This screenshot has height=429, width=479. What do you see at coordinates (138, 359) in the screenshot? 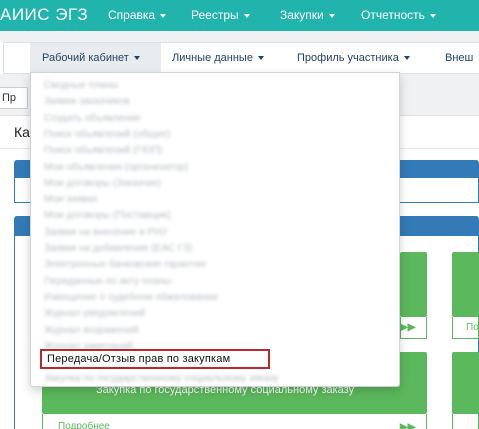
I see `transfer-rights-menu-item: Передача/Отзыв прав по закупкам` at bounding box center [138, 359].